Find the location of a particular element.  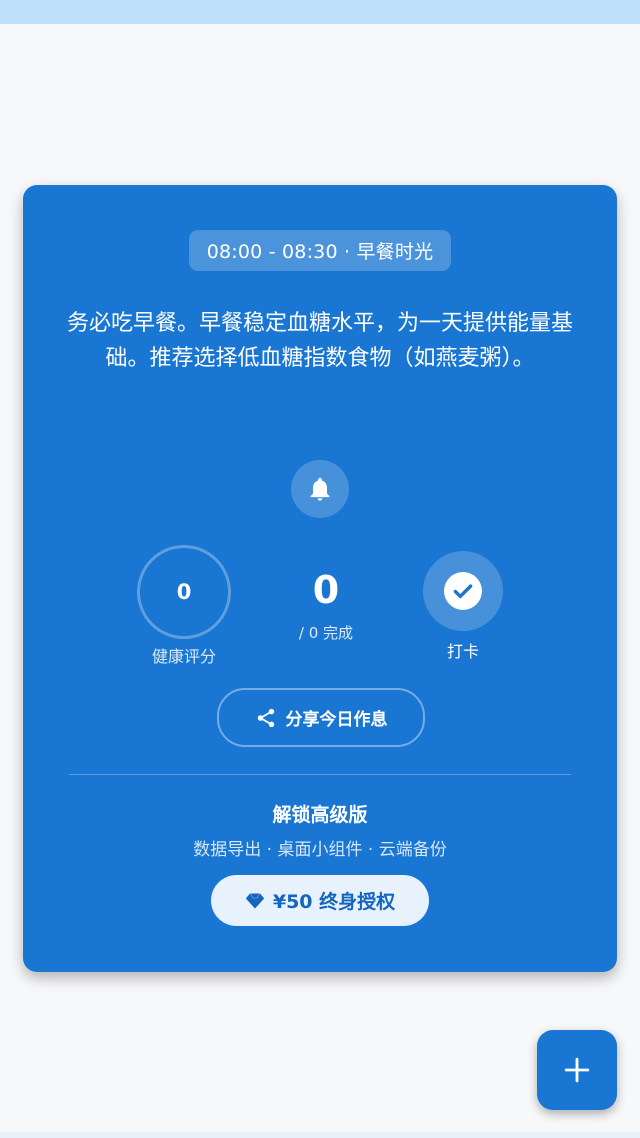

premium-features: 数据导出 · 桌面小组件 · 云端备份 is located at coordinates (320, 850).